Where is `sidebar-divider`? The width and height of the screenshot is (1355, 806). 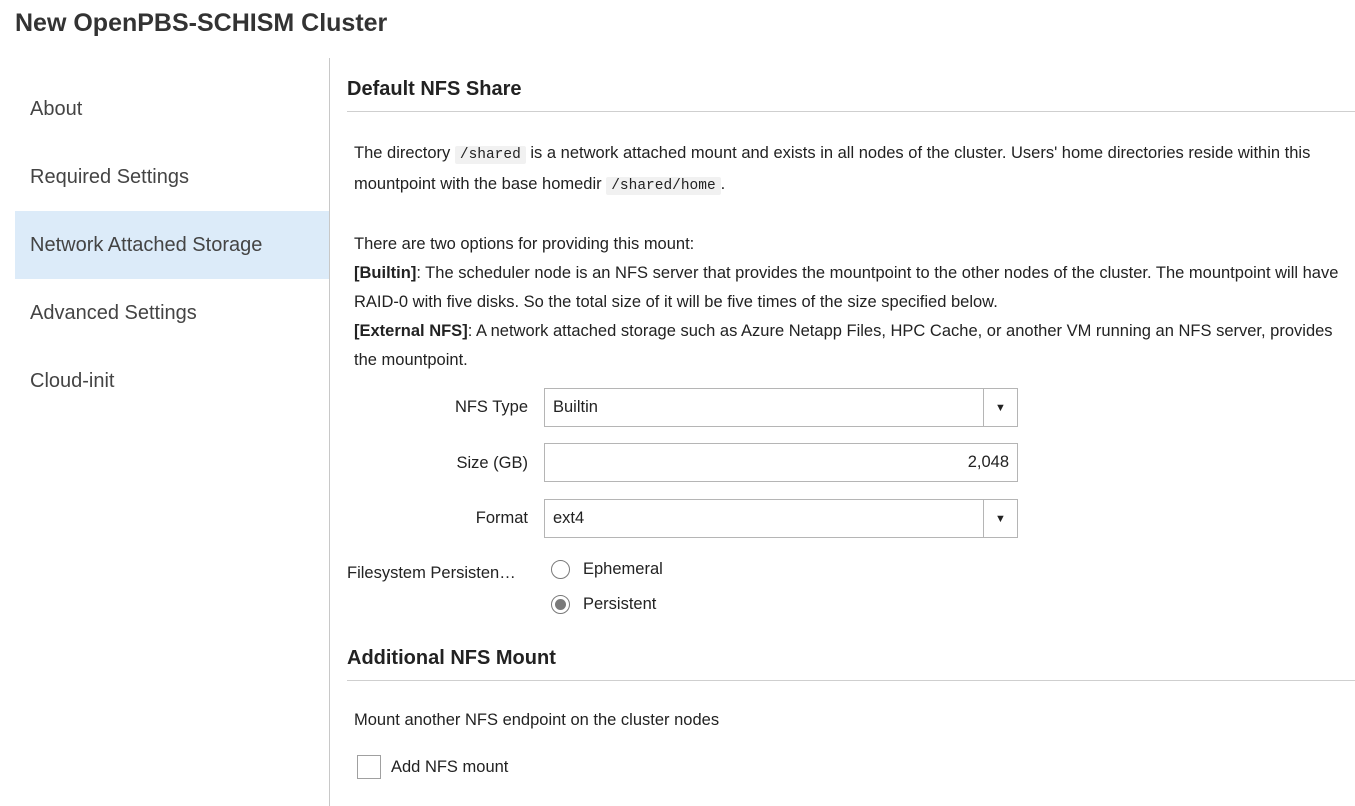 sidebar-divider is located at coordinates (329, 432).